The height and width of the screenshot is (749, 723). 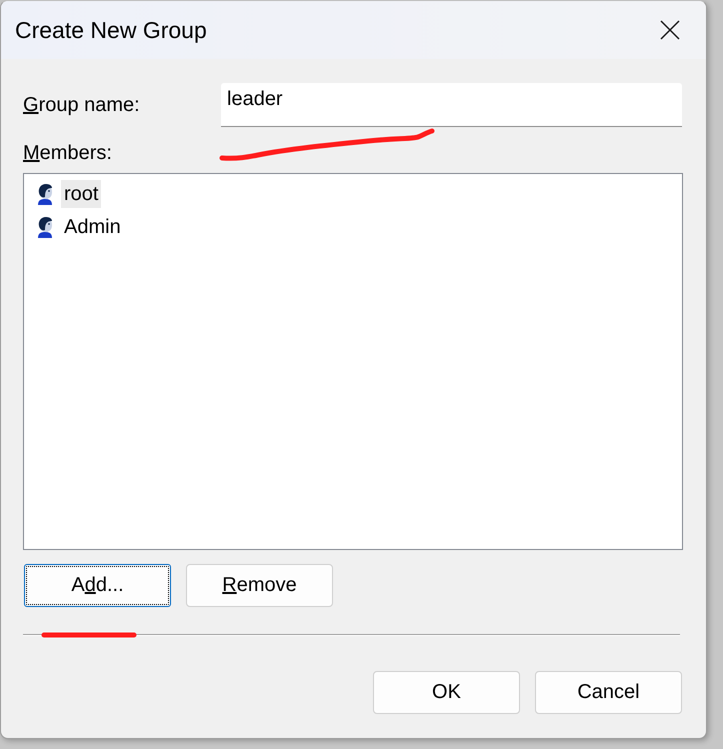 I want to click on member-item: Admin, so click(x=92, y=226).